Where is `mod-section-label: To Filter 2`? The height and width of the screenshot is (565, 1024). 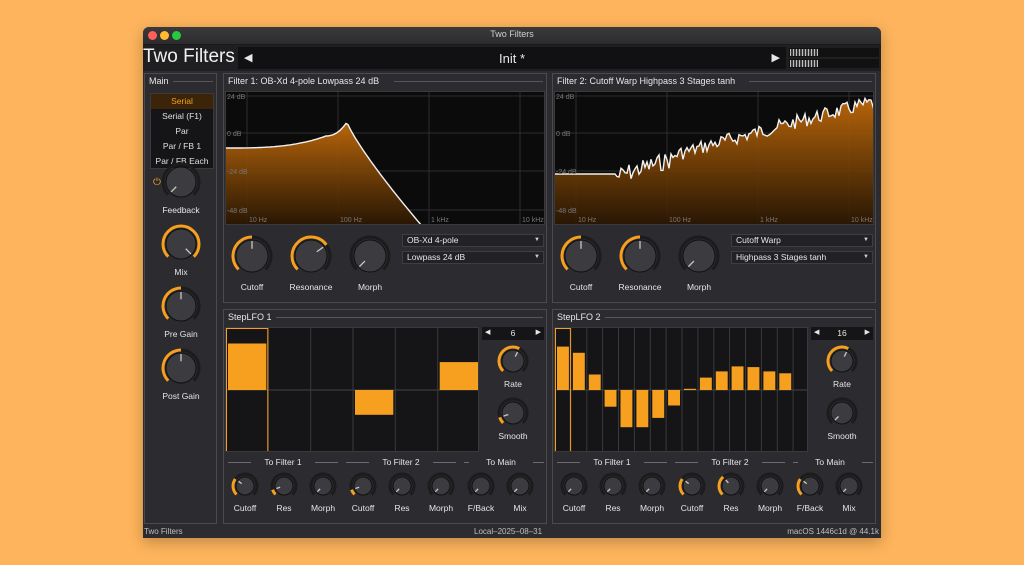 mod-section-label: To Filter 2 is located at coordinates (730, 462).